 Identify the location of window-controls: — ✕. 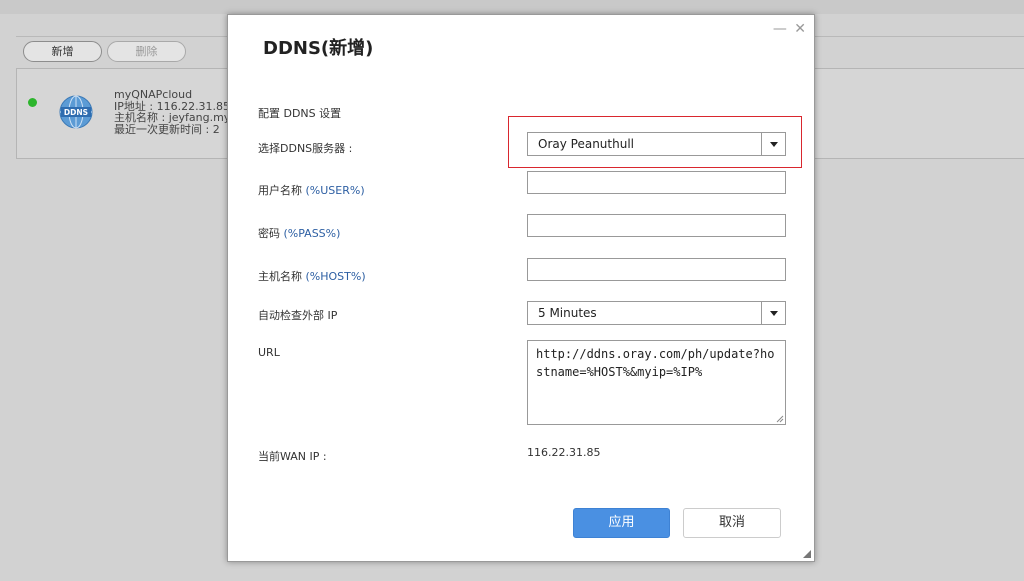
(788, 29).